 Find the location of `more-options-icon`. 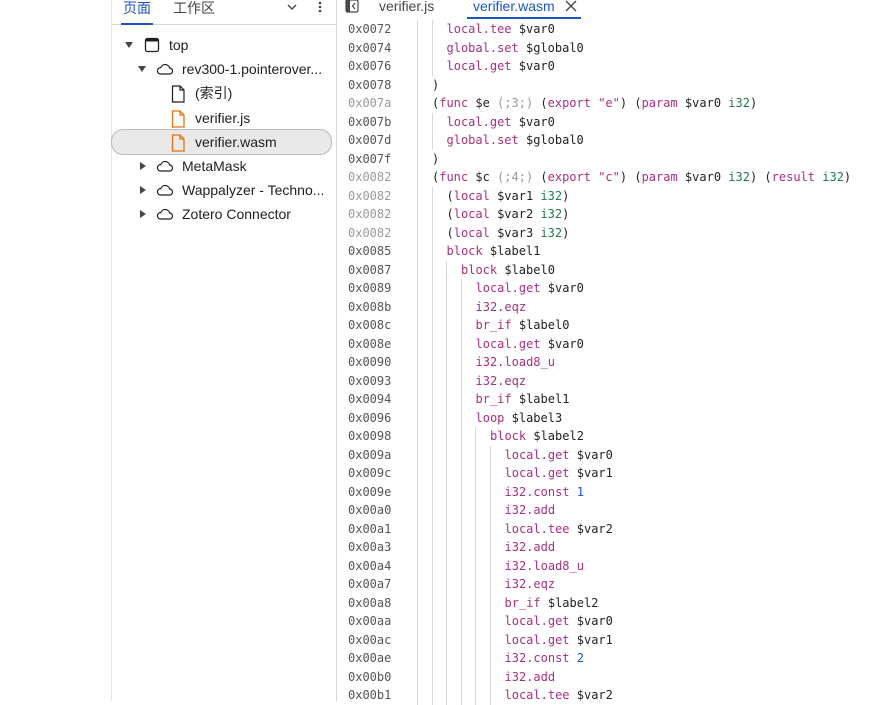

more-options-icon is located at coordinates (320, 7).